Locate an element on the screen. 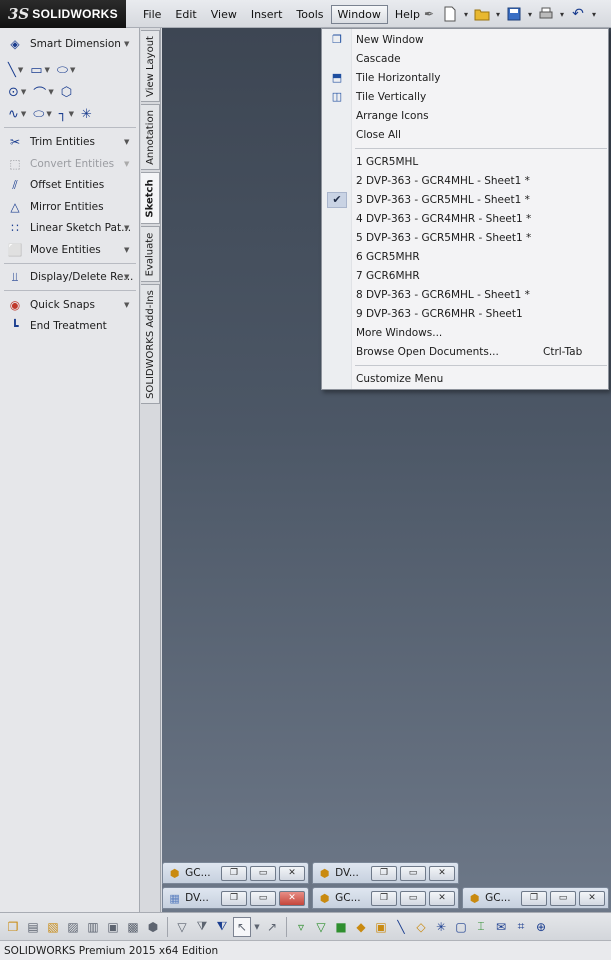 The height and width of the screenshot is (960, 611). convert-entities-button: ⬚ Convert Entities is located at coordinates (60, 164).